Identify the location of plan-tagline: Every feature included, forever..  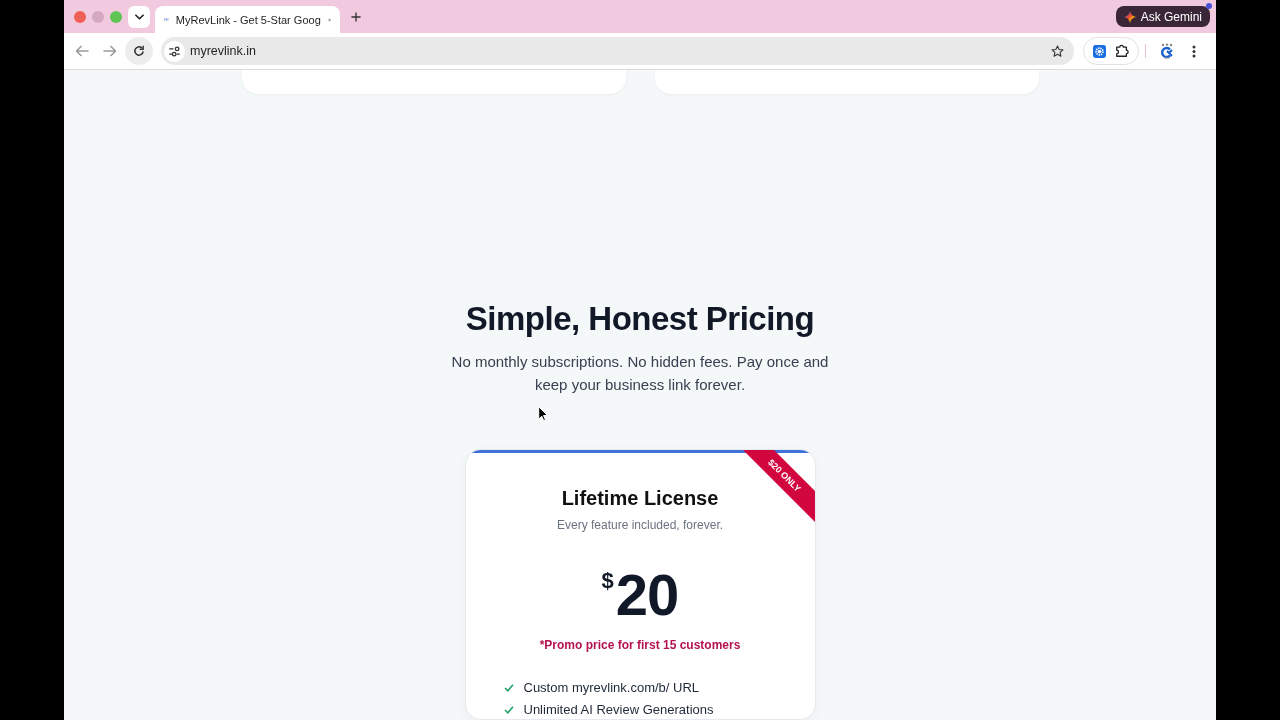
(640, 525).